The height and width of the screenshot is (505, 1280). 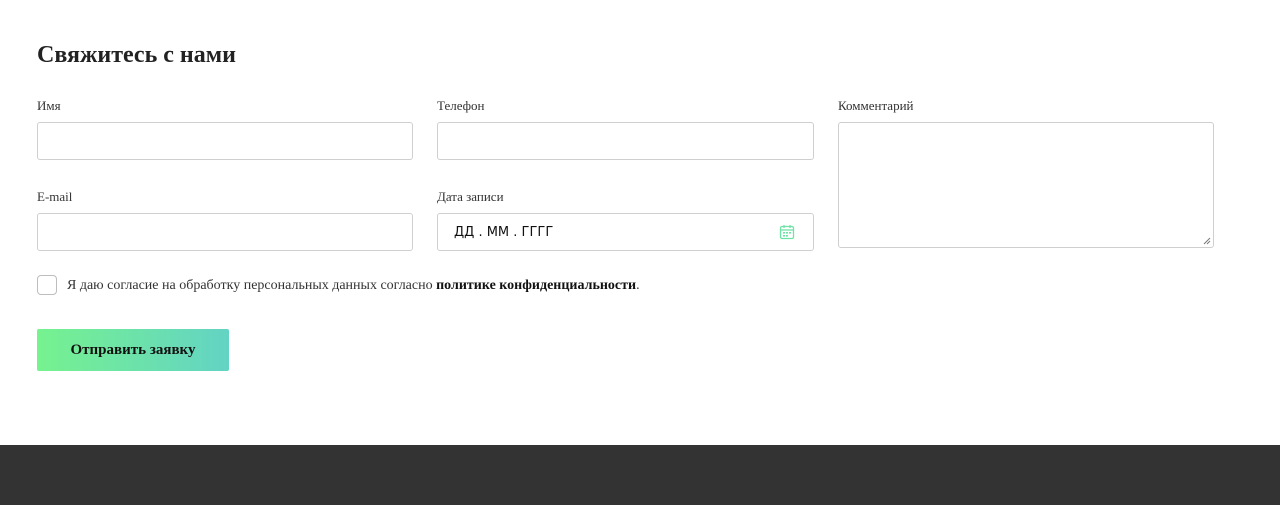 What do you see at coordinates (55, 196) in the screenshot?
I see `email-label: E-mail` at bounding box center [55, 196].